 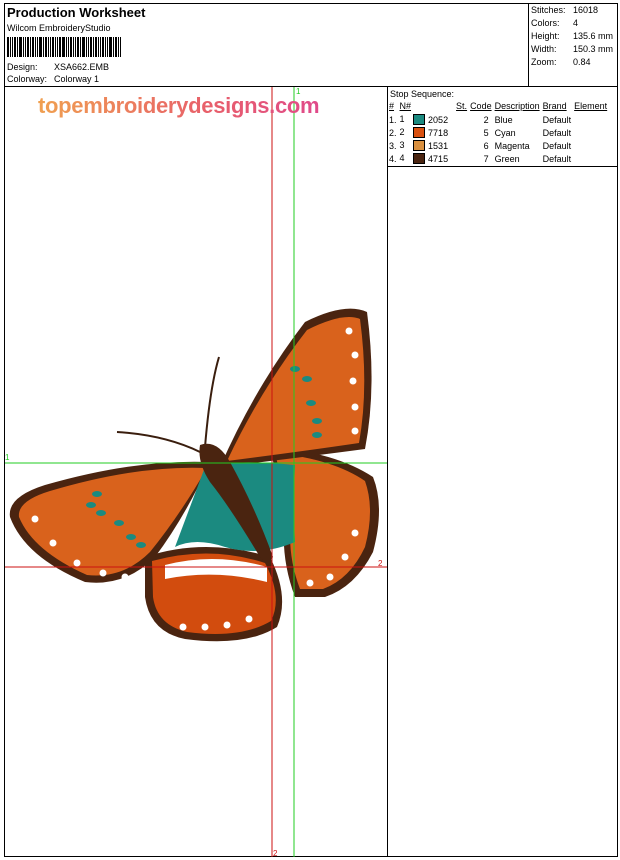 I want to click on stat-colors: Colors: 4, so click(x=555, y=23).